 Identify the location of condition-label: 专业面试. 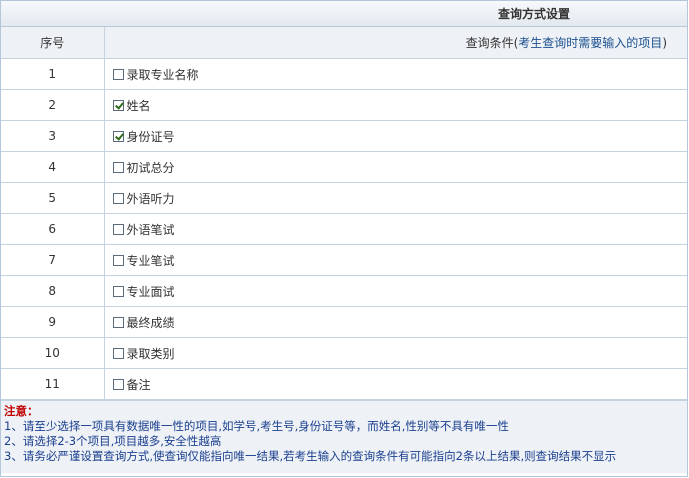
(150, 291).